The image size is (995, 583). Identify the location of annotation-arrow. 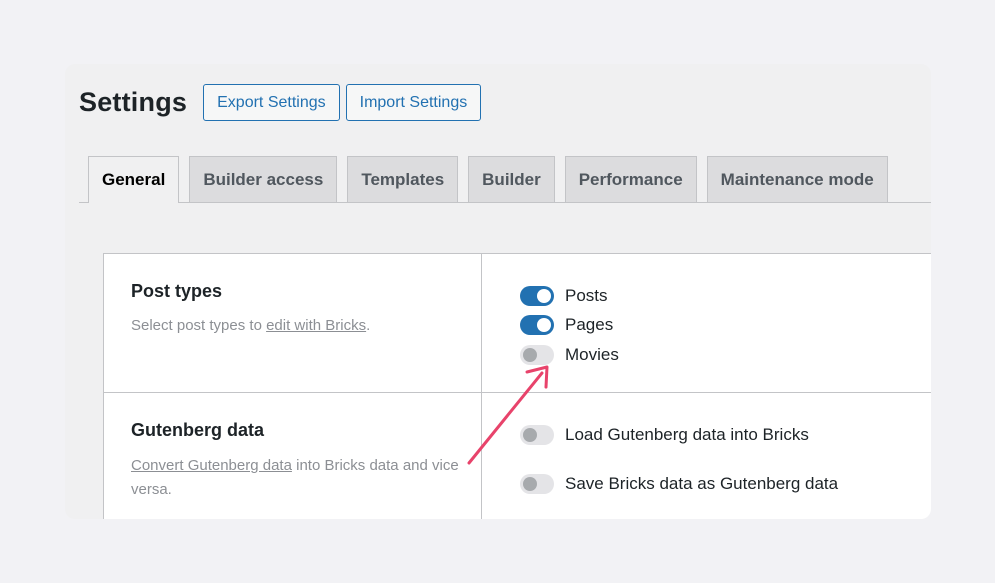
(508, 415).